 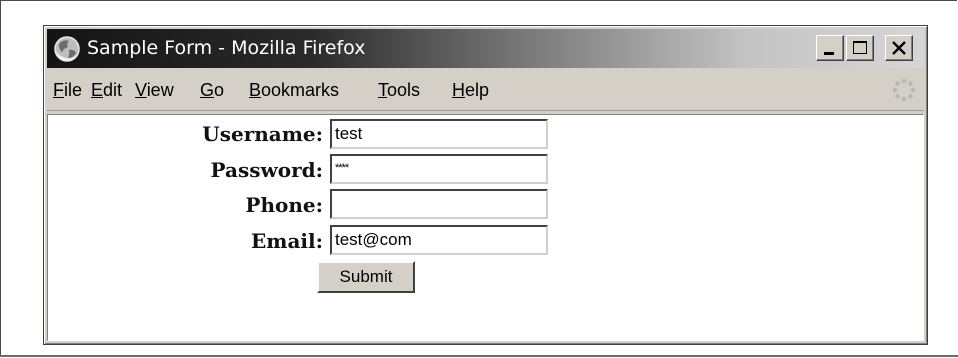 What do you see at coordinates (154, 90) in the screenshot?
I see `menu-view: View` at bounding box center [154, 90].